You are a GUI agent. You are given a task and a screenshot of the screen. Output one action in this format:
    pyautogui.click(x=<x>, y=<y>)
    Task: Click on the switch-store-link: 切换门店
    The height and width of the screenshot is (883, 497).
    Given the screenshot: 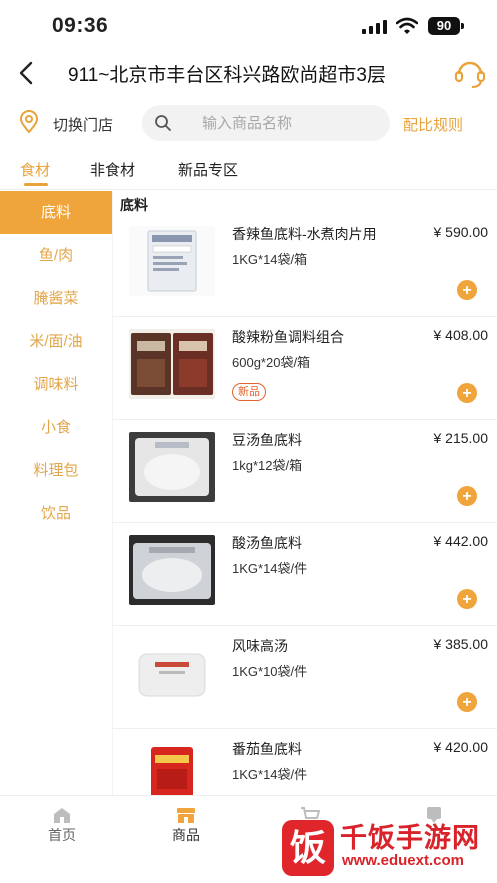 What is the action you would take?
    pyautogui.click(x=83, y=124)
    